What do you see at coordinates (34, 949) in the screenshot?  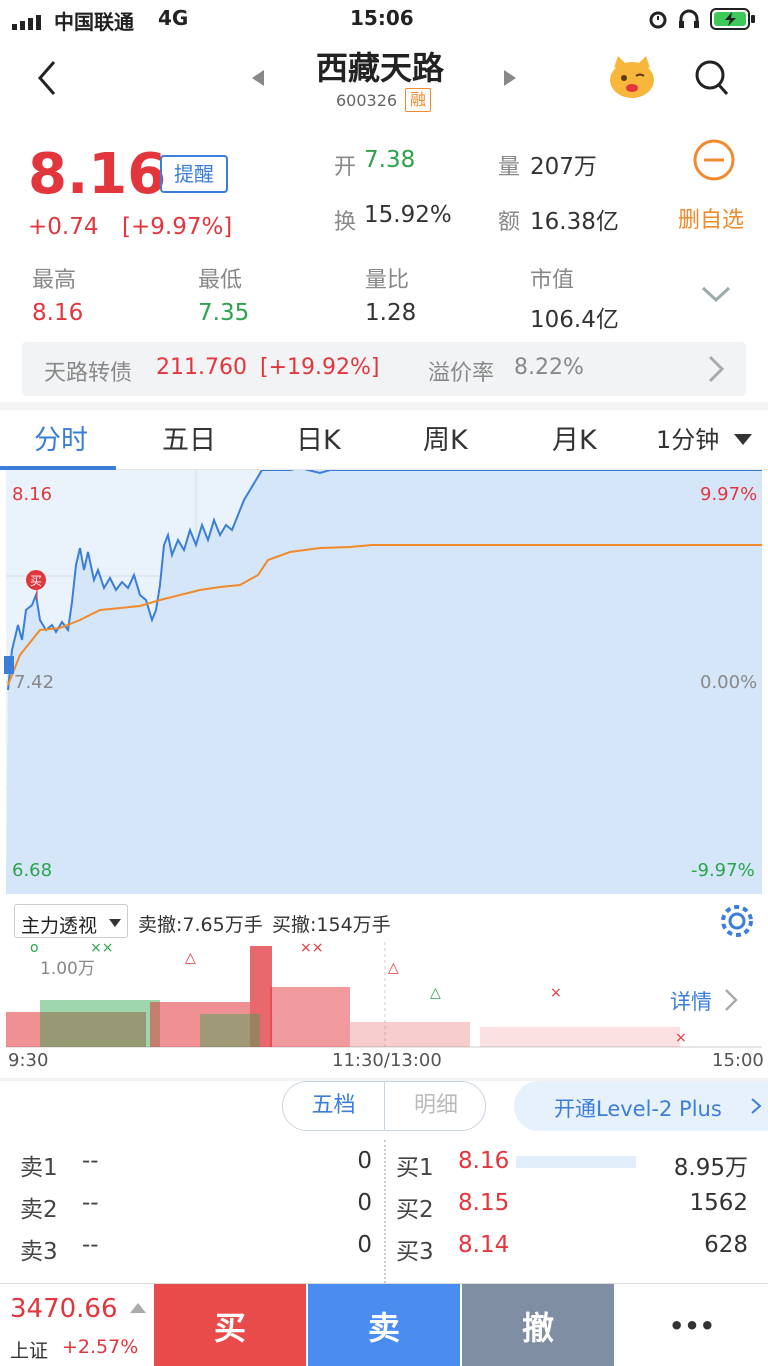 I see `sell-mark: o` at bounding box center [34, 949].